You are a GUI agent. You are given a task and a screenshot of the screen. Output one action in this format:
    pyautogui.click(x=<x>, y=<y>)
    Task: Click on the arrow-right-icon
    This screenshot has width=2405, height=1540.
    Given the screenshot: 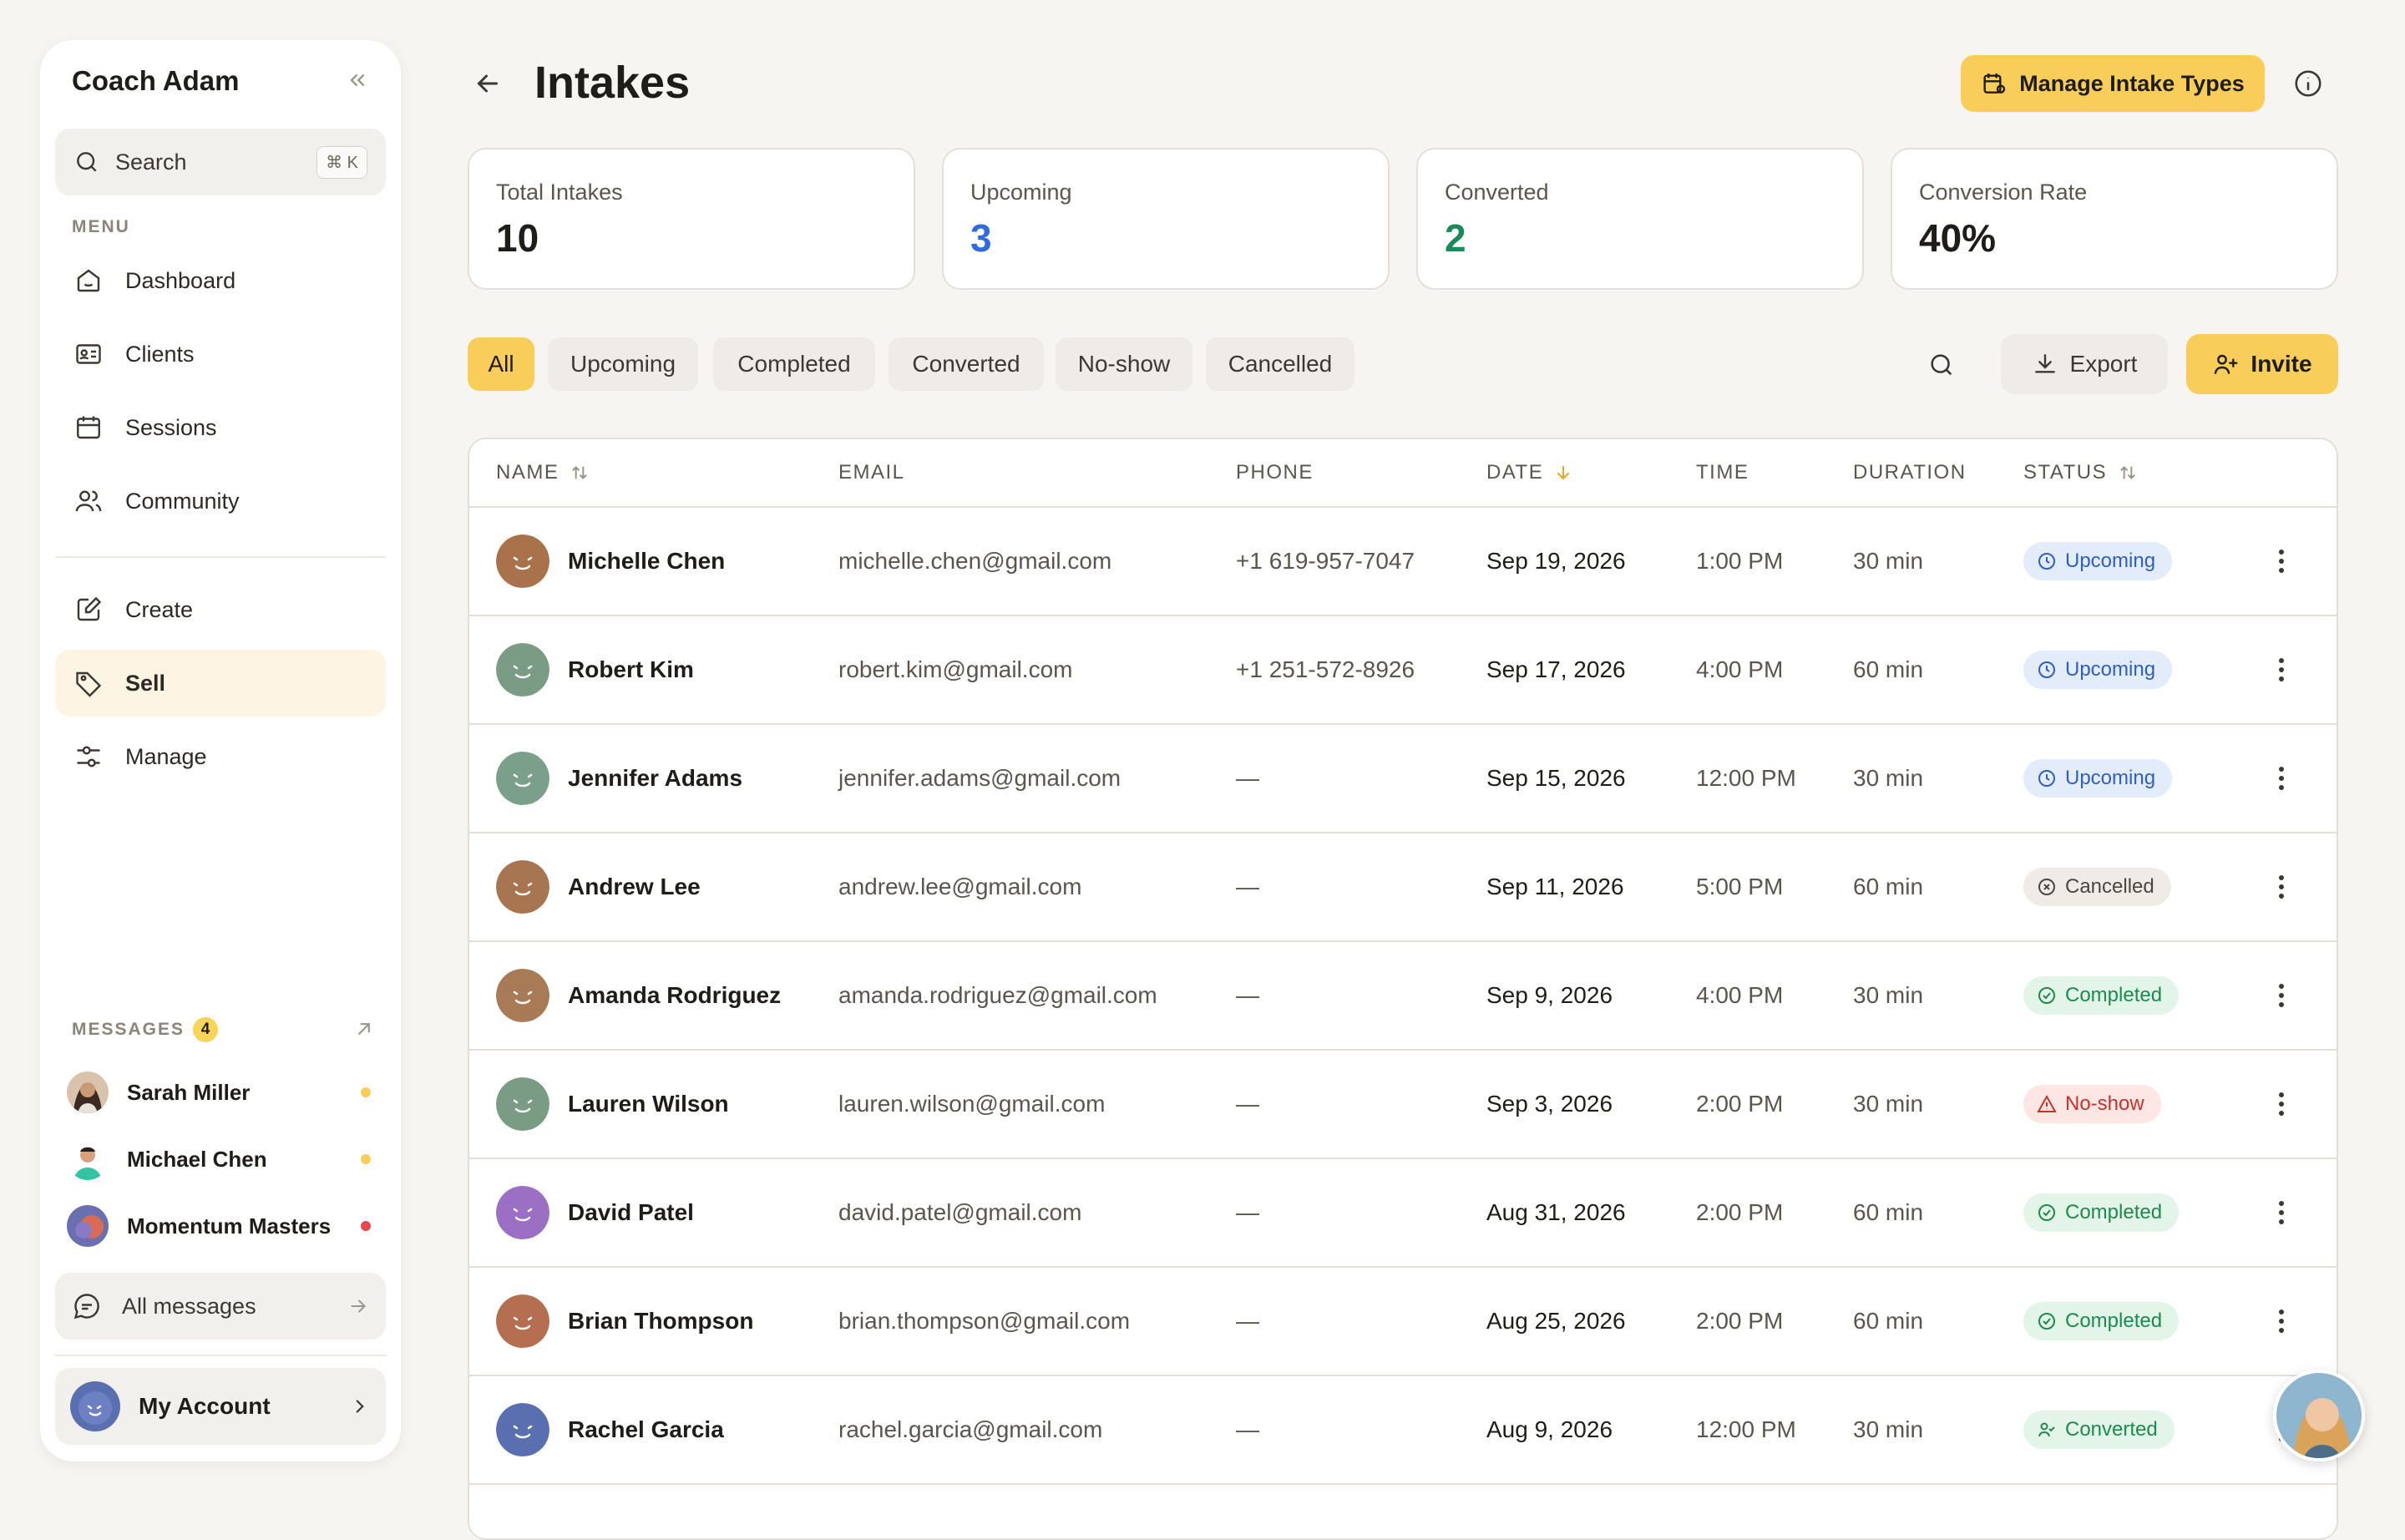 What is the action you would take?
    pyautogui.click(x=358, y=1306)
    